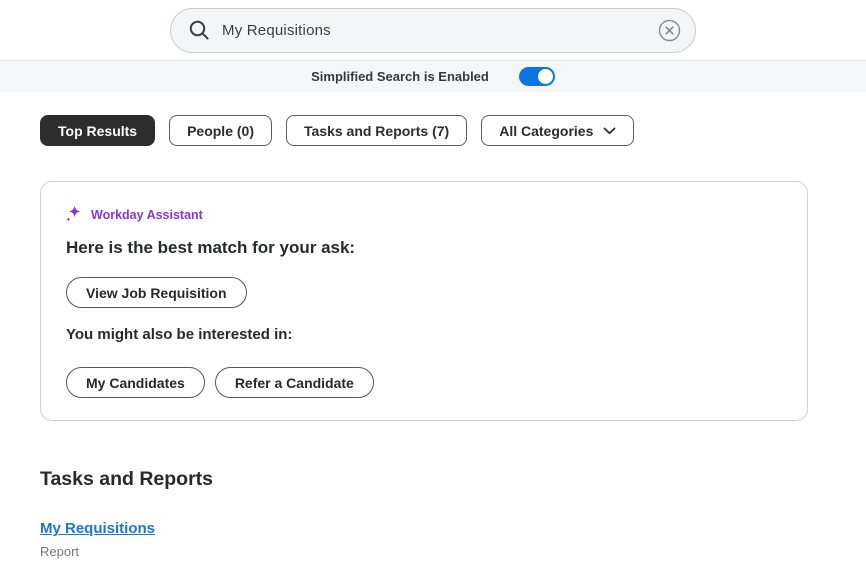 The height and width of the screenshot is (571, 866). What do you see at coordinates (97, 528) in the screenshot?
I see `my-requisitions-link: My Requisitions` at bounding box center [97, 528].